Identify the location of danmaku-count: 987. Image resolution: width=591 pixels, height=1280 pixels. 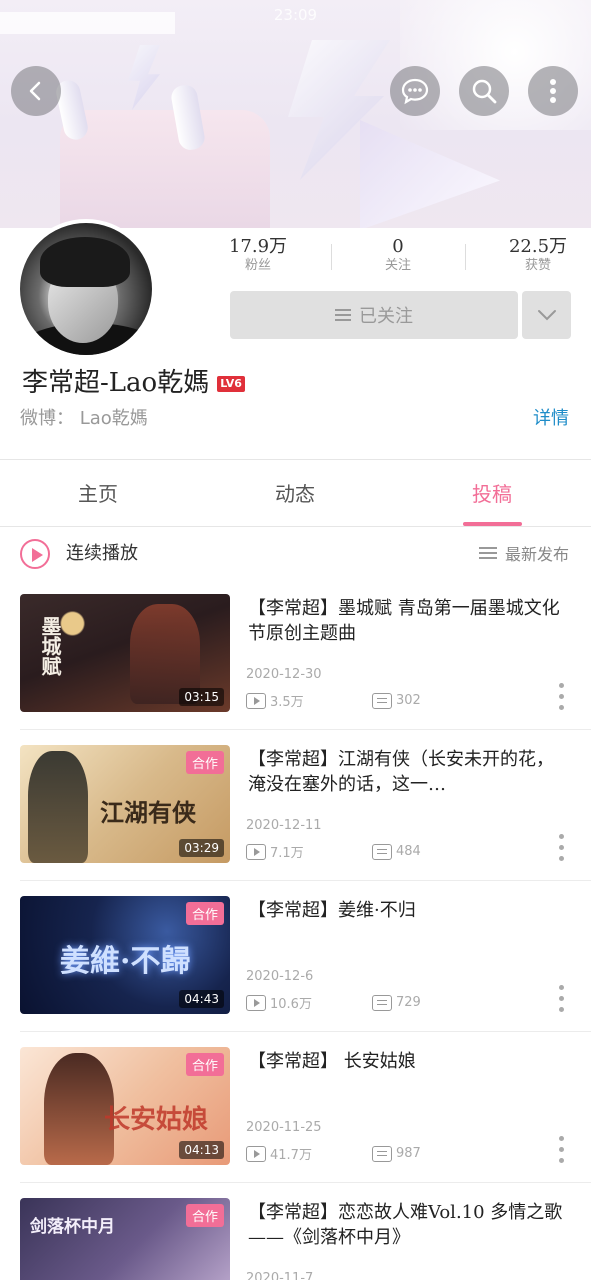
(408, 1153).